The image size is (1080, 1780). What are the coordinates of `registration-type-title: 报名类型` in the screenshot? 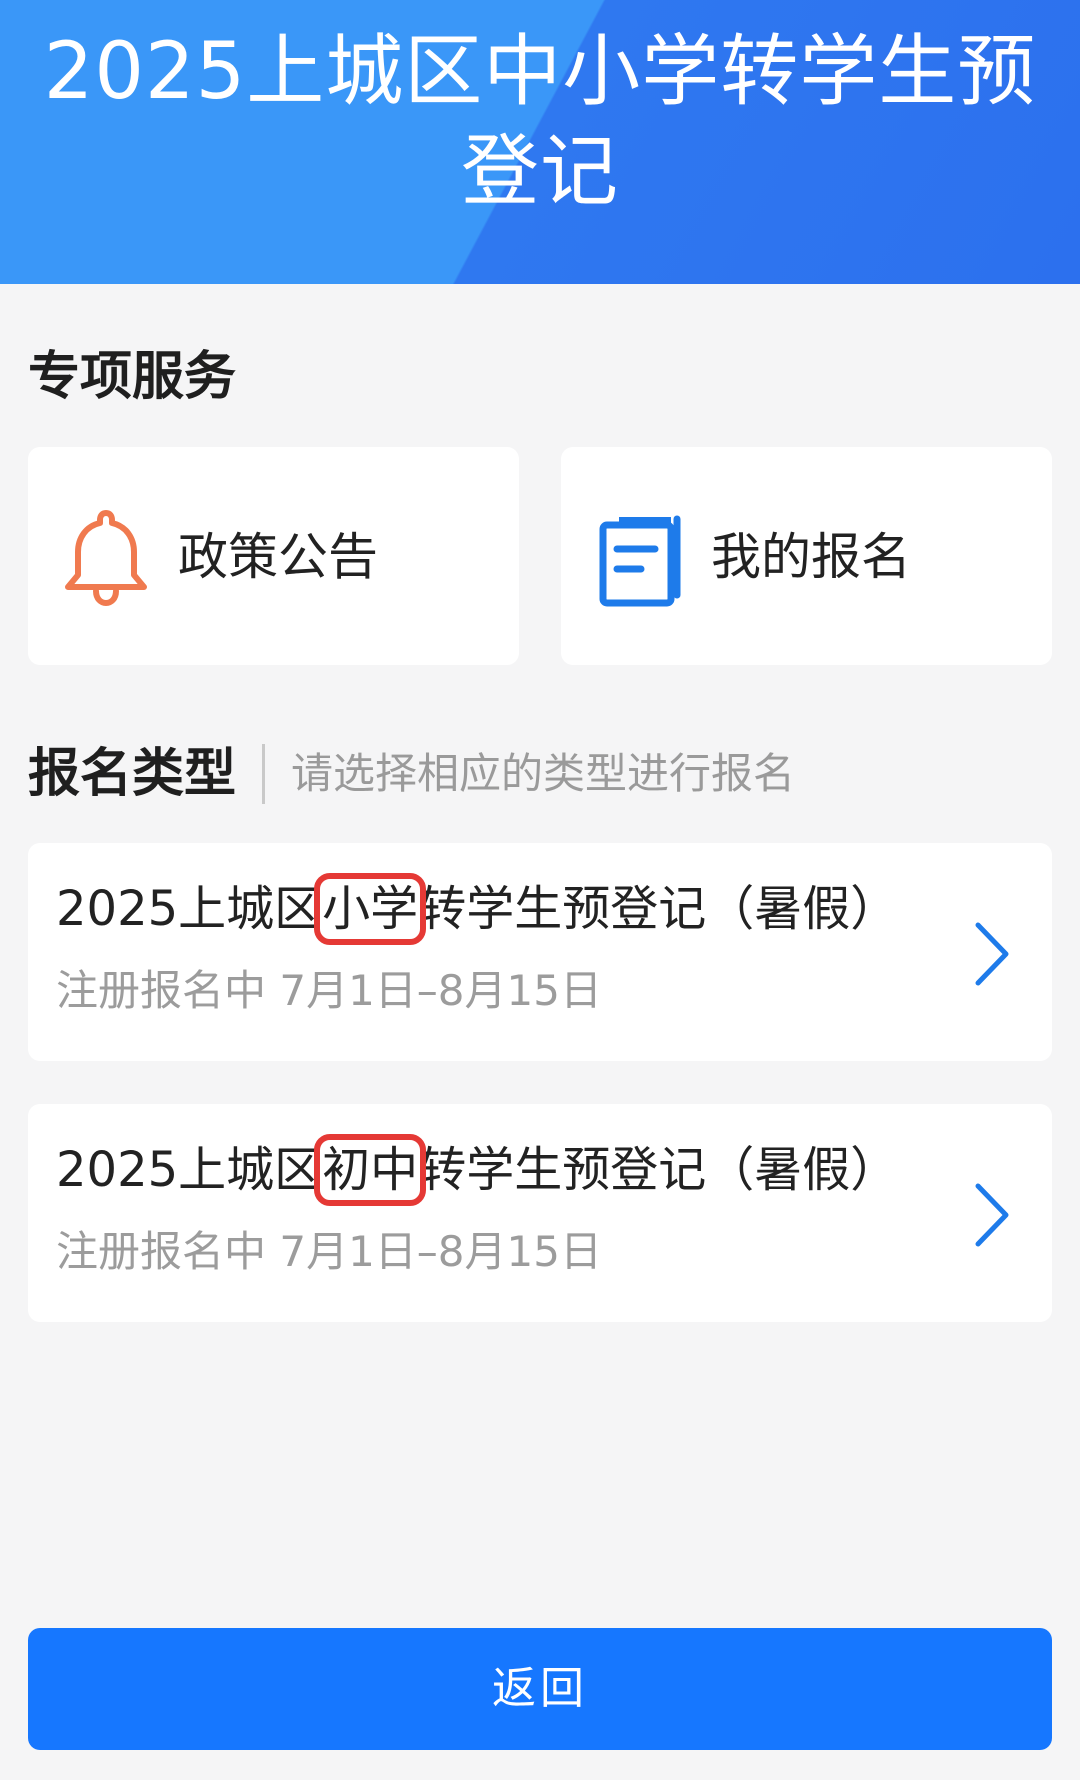 It's located at (132, 774).